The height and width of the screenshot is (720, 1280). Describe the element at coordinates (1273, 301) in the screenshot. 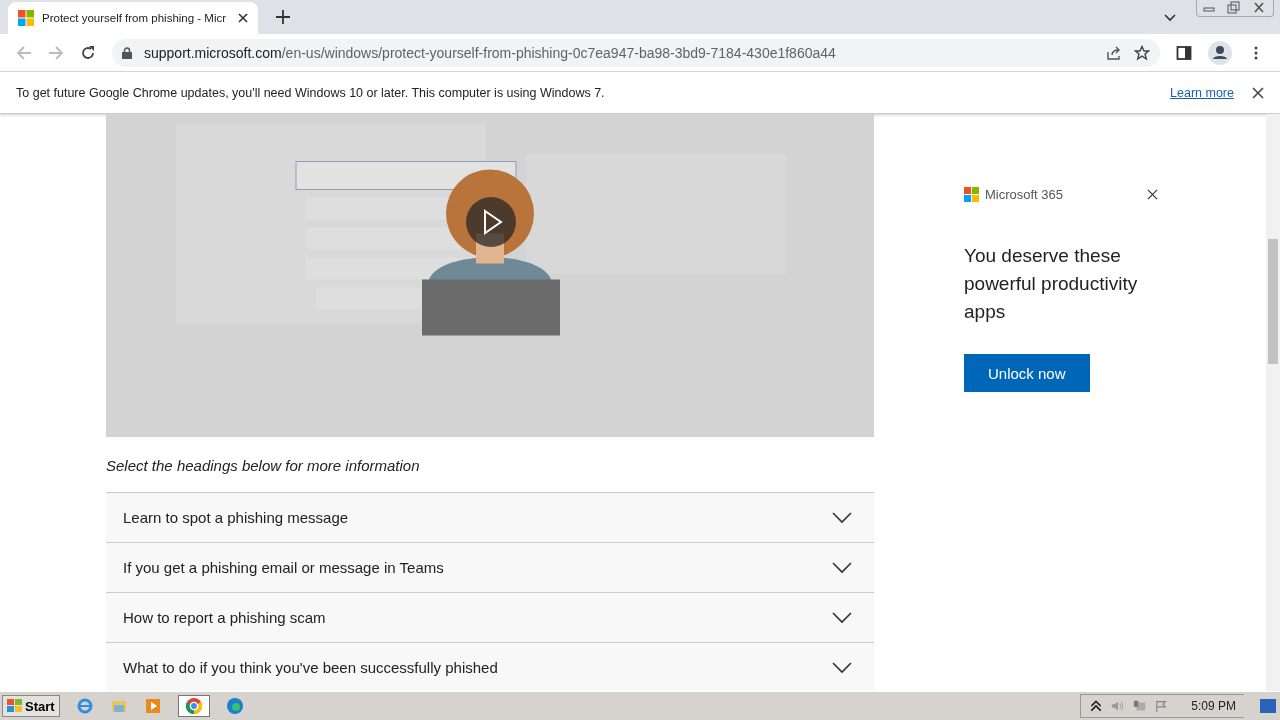

I see `scroll-thumb` at that location.